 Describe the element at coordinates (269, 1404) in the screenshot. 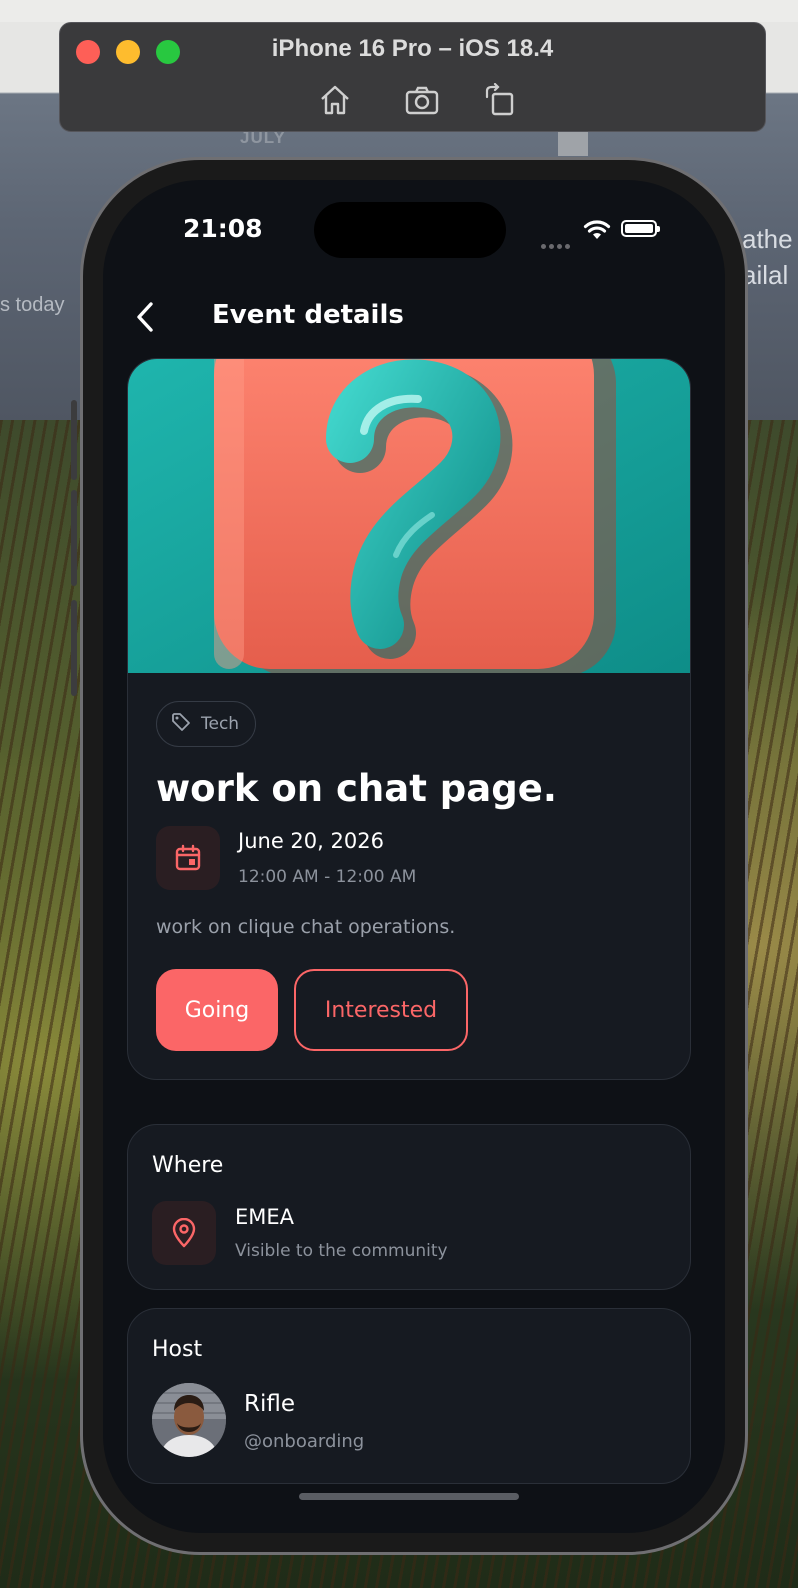

I see `host-name: Rifle` at that location.